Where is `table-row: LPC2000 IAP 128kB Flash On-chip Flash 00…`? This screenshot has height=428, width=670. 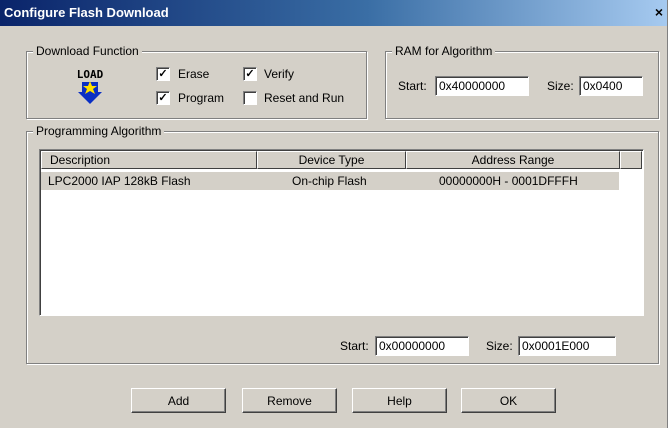
table-row: LPC2000 IAP 128kB Flash On-chip Flash 00… is located at coordinates (330, 181).